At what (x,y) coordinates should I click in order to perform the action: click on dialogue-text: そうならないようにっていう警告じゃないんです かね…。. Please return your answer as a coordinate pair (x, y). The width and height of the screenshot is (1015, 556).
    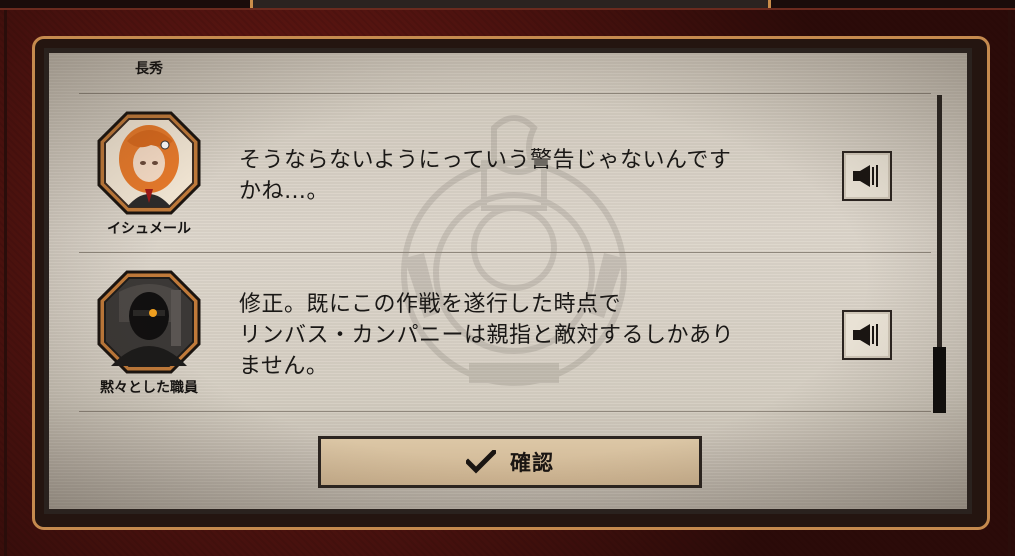
    Looking at the image, I should click on (485, 176).